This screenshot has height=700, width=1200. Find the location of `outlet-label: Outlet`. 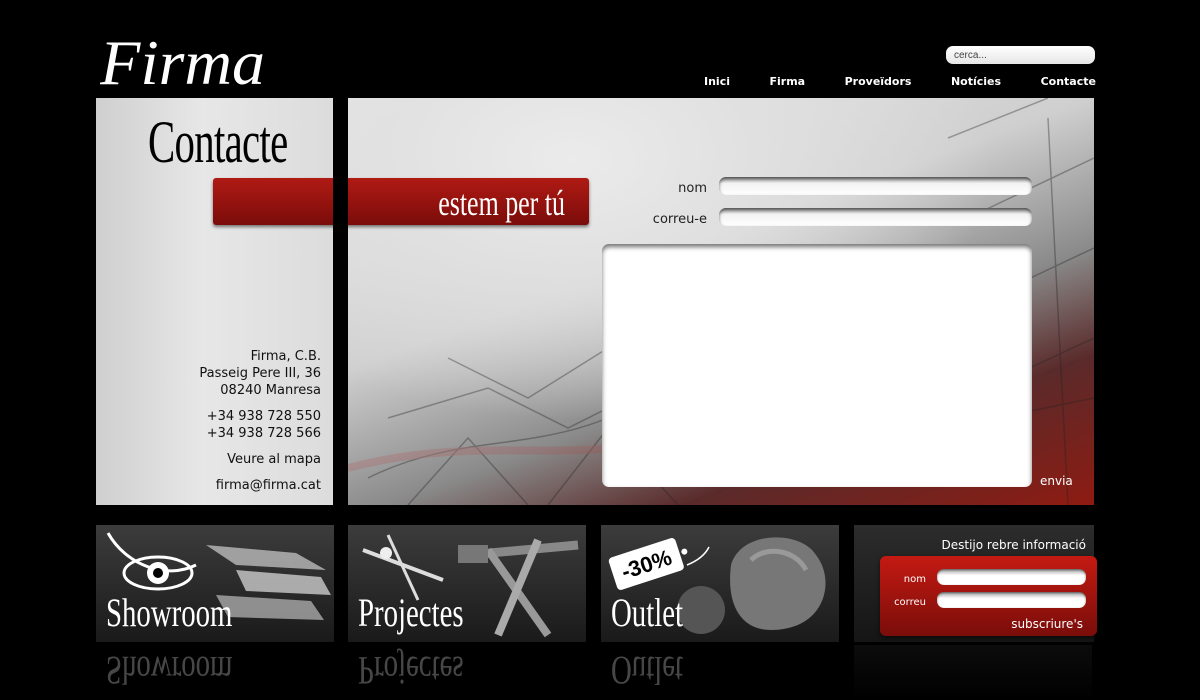

outlet-label: Outlet is located at coordinates (647, 612).